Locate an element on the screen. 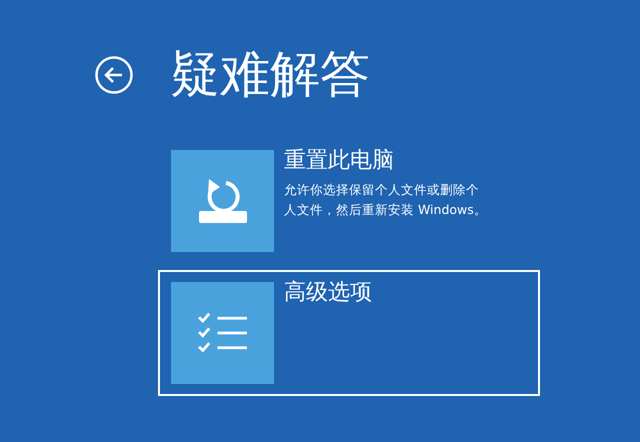 This screenshot has height=442, width=640. option-description: 允许你选择保留个人文件或删除个人文件，然后重新安装 Windows。 is located at coordinates (386, 200).